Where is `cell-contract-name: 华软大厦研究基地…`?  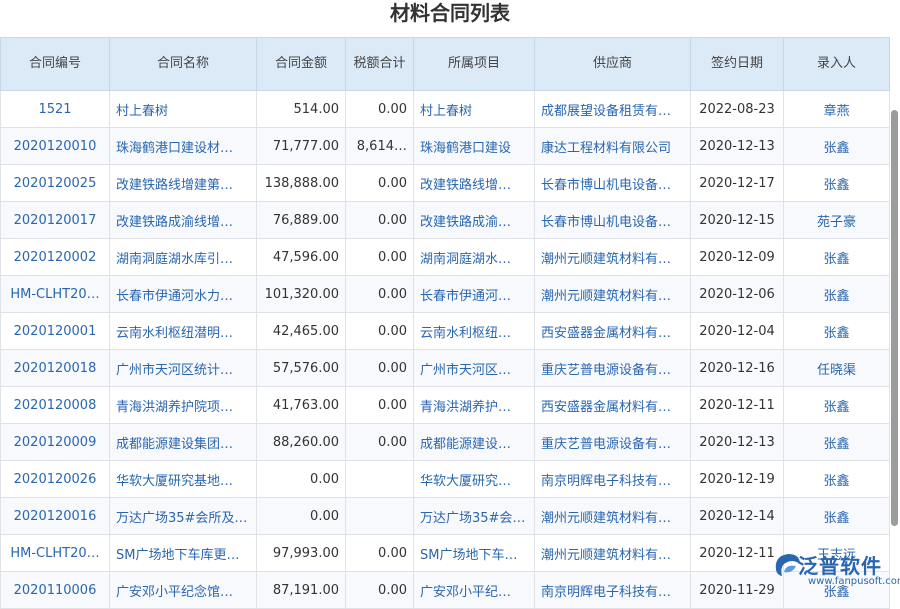
cell-contract-name: 华软大厦研究基地… is located at coordinates (183, 479).